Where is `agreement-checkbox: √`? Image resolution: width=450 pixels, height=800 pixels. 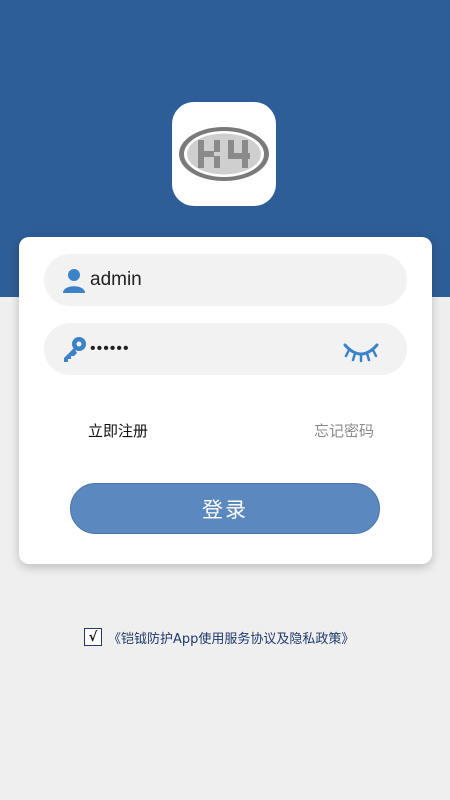
agreement-checkbox: √ is located at coordinates (93, 637).